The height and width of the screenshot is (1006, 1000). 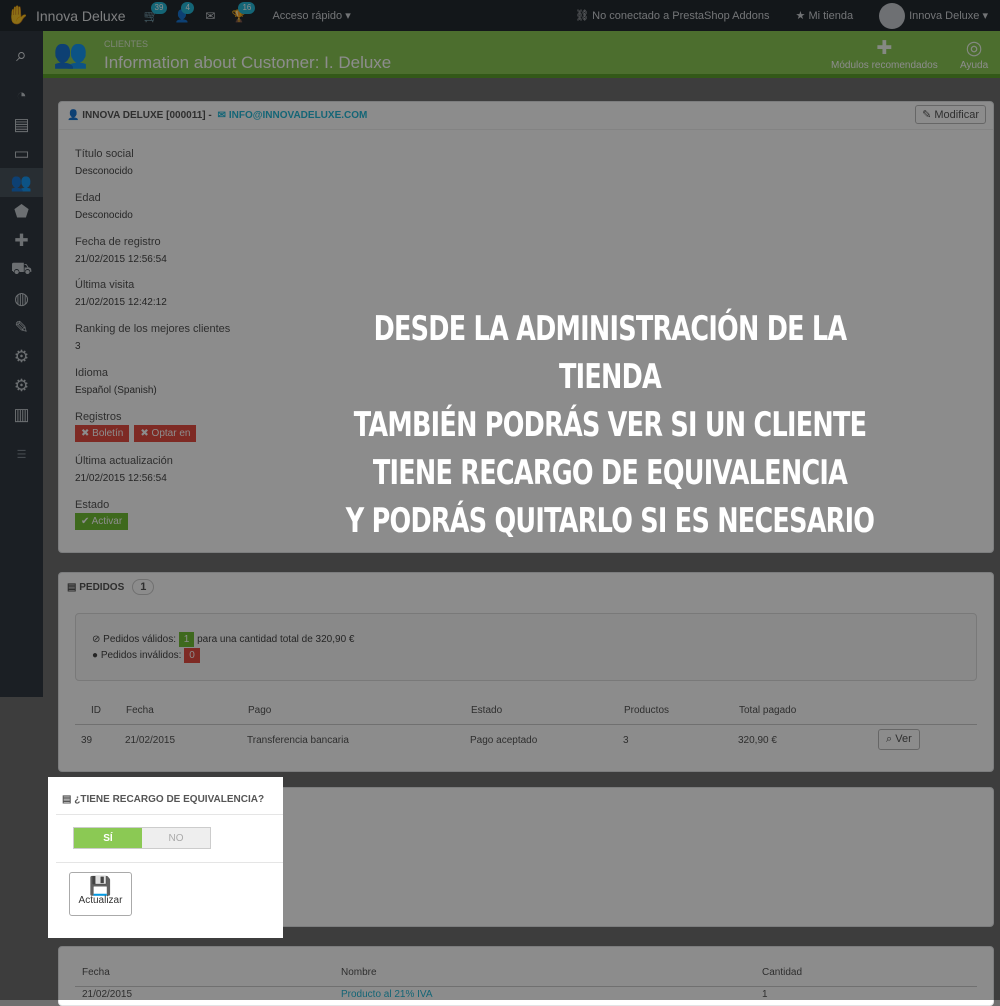 I want to click on customers-notification: 👤4, so click(x=181, y=16).